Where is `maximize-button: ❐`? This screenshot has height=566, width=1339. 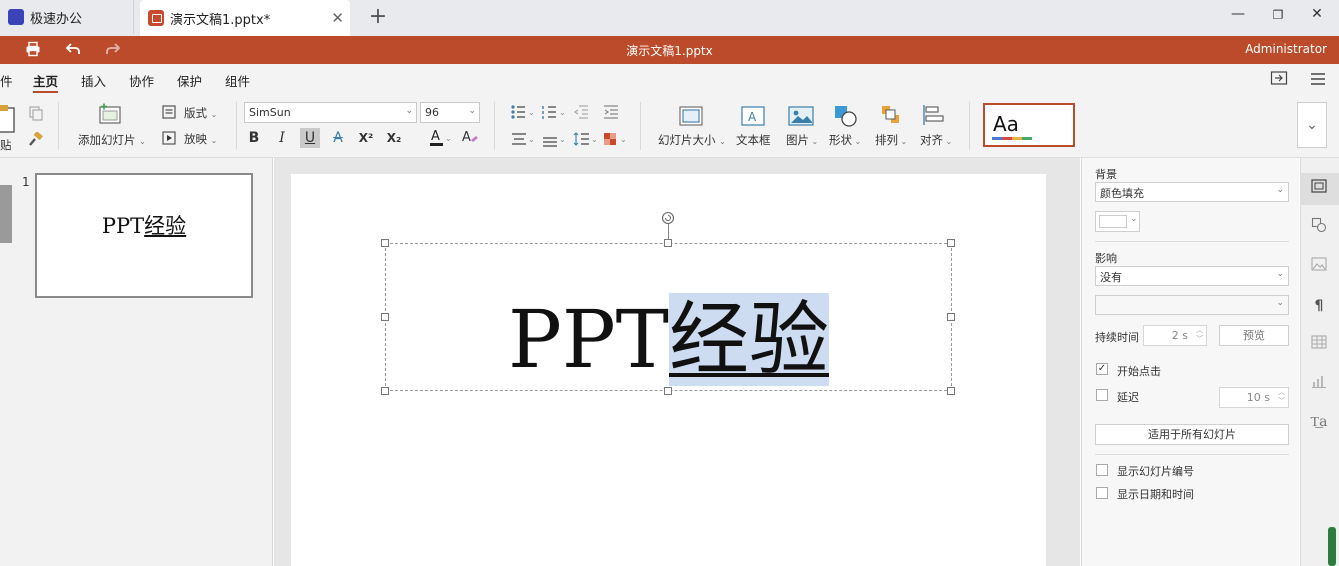 maximize-button: ❐ is located at coordinates (1278, 15).